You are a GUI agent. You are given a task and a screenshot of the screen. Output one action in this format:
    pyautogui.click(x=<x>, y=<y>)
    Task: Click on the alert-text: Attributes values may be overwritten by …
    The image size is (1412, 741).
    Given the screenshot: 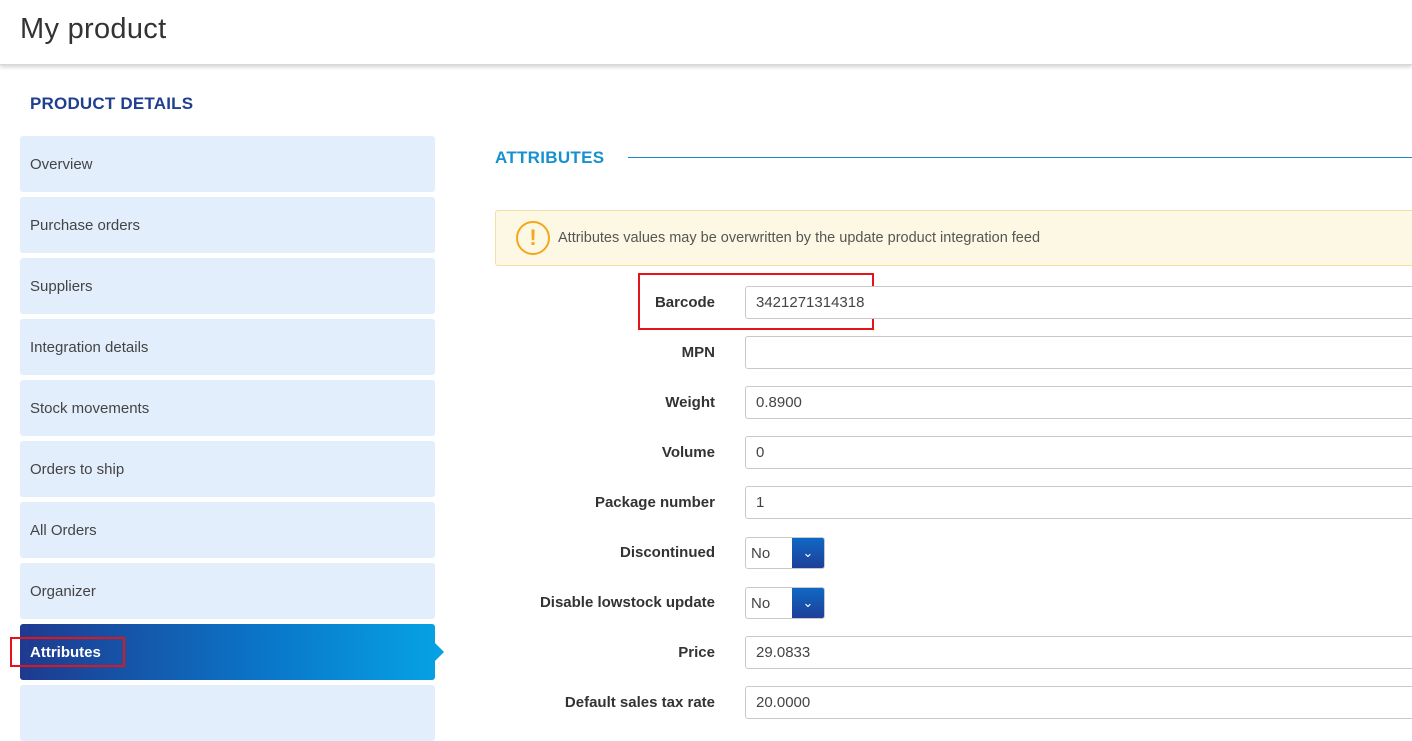 What is the action you would take?
    pyautogui.click(x=799, y=238)
    